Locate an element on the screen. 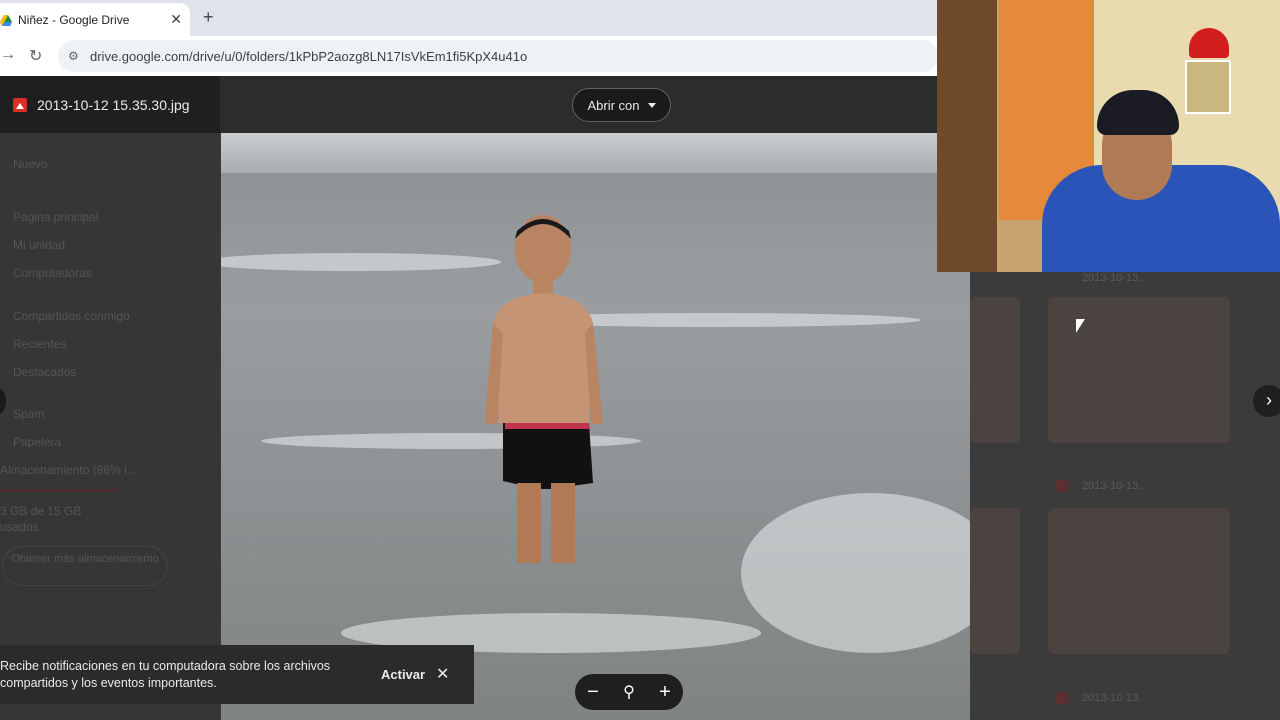  next-button: › is located at coordinates (1266, 401).